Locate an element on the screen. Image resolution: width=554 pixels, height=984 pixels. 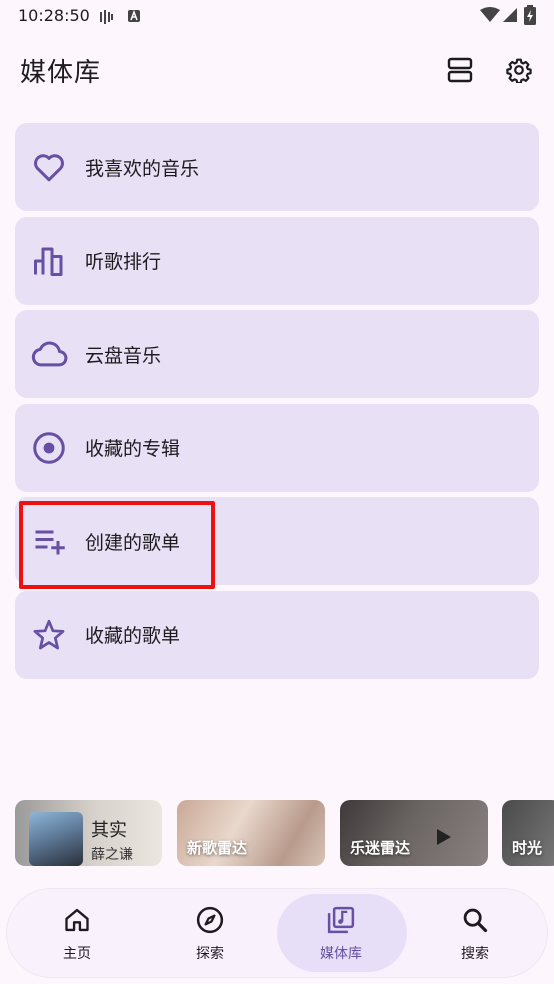
status-time: 10:28:50 is located at coordinates (54, 15).